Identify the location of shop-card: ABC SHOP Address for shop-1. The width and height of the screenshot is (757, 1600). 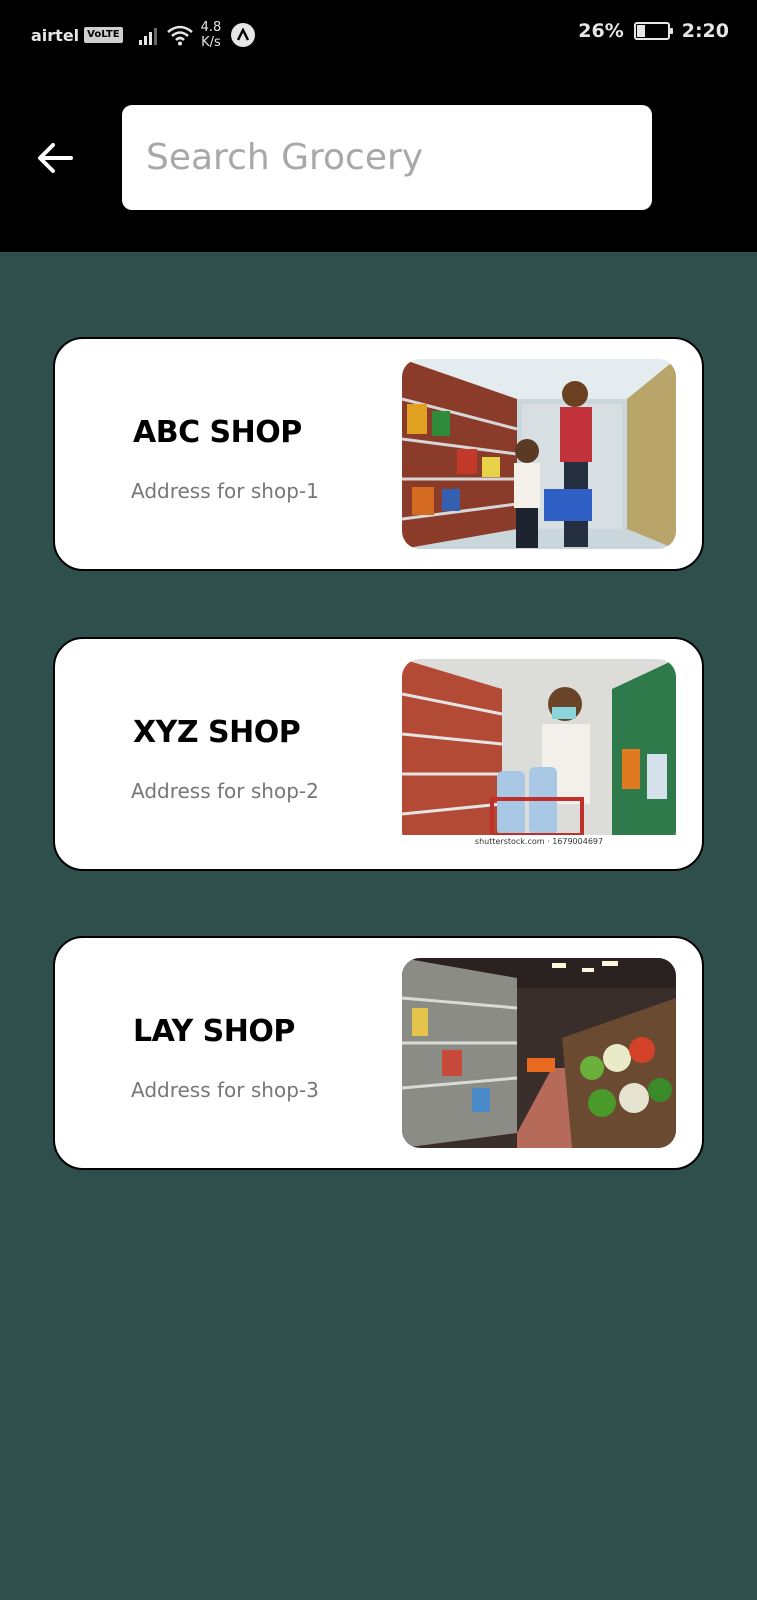
(378, 454).